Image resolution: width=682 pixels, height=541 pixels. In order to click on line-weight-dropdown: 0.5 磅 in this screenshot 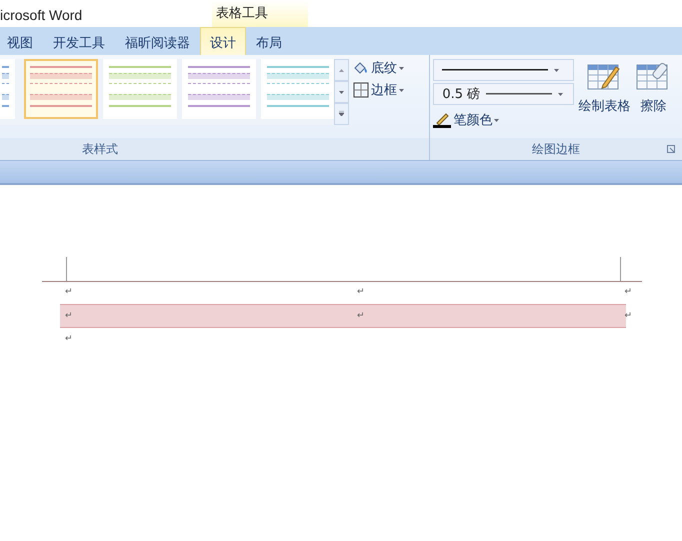, I will do `click(503, 94)`.